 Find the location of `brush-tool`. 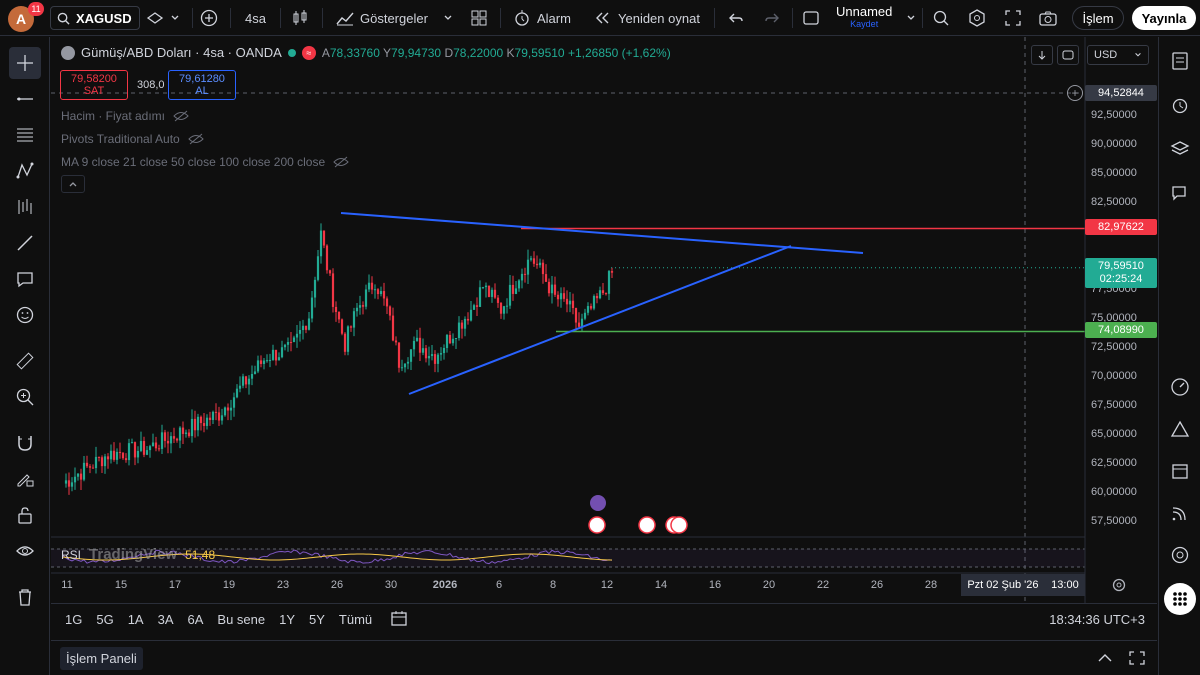

brush-tool is located at coordinates (25, 243).